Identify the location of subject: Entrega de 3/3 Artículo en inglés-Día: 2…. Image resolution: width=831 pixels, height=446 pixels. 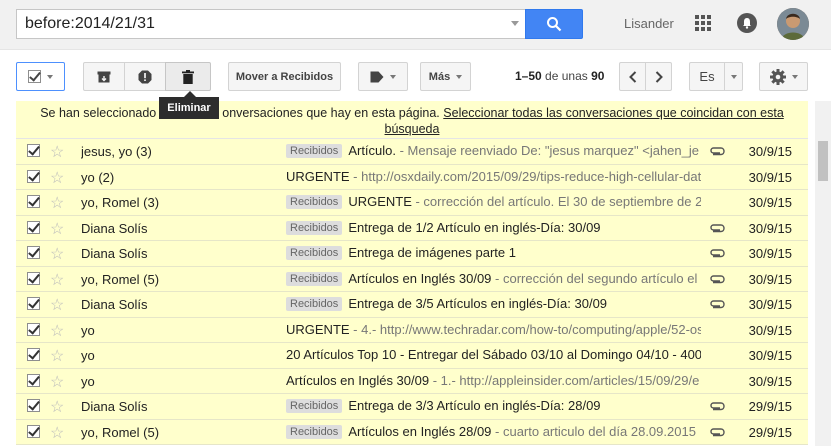
(474, 405).